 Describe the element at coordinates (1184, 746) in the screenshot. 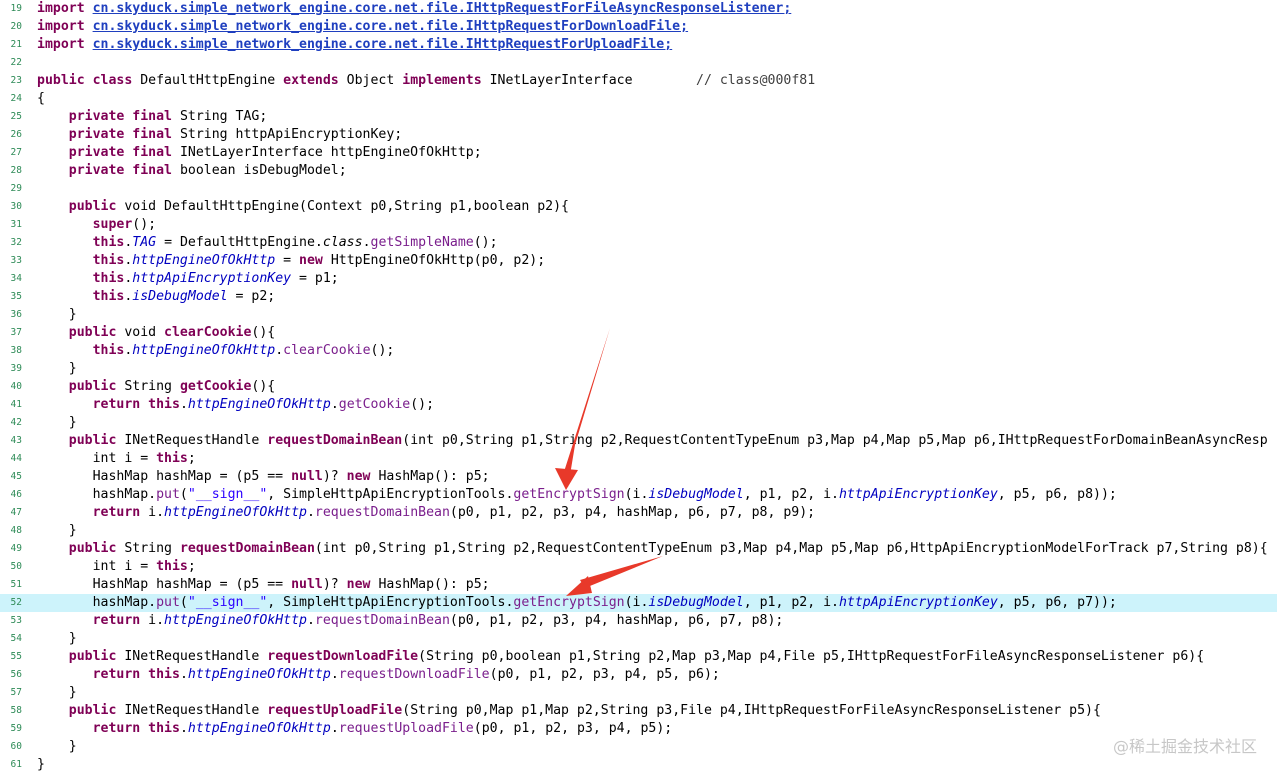

I see `watermark: @稀土掘金技术社区` at that location.